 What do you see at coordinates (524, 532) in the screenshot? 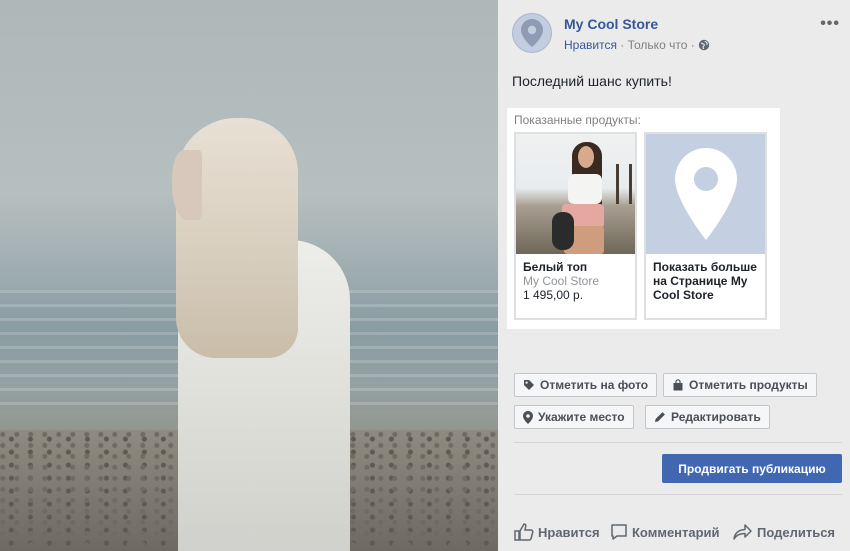
I see `thumbs-up-icon` at bounding box center [524, 532].